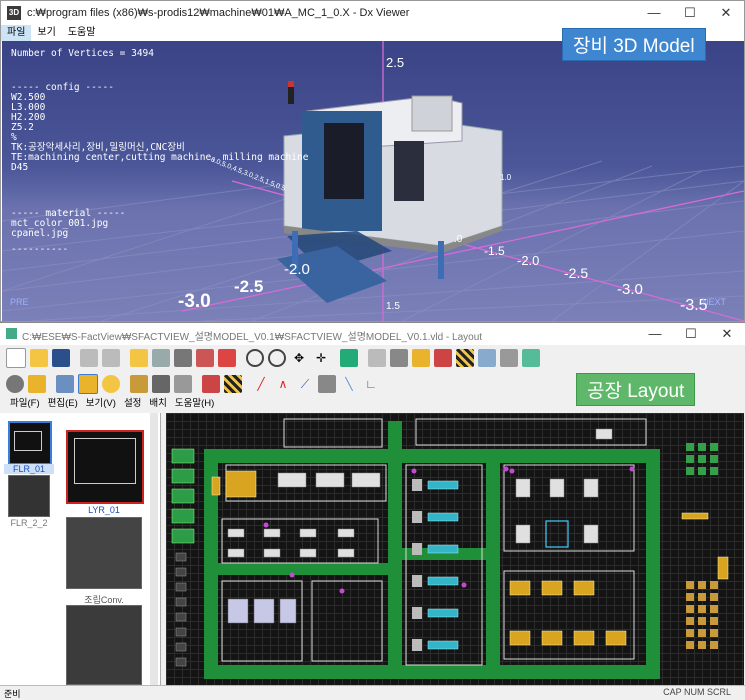  What do you see at coordinates (305, 384) in the screenshot?
I see `line-icon: ⟋` at bounding box center [305, 384].